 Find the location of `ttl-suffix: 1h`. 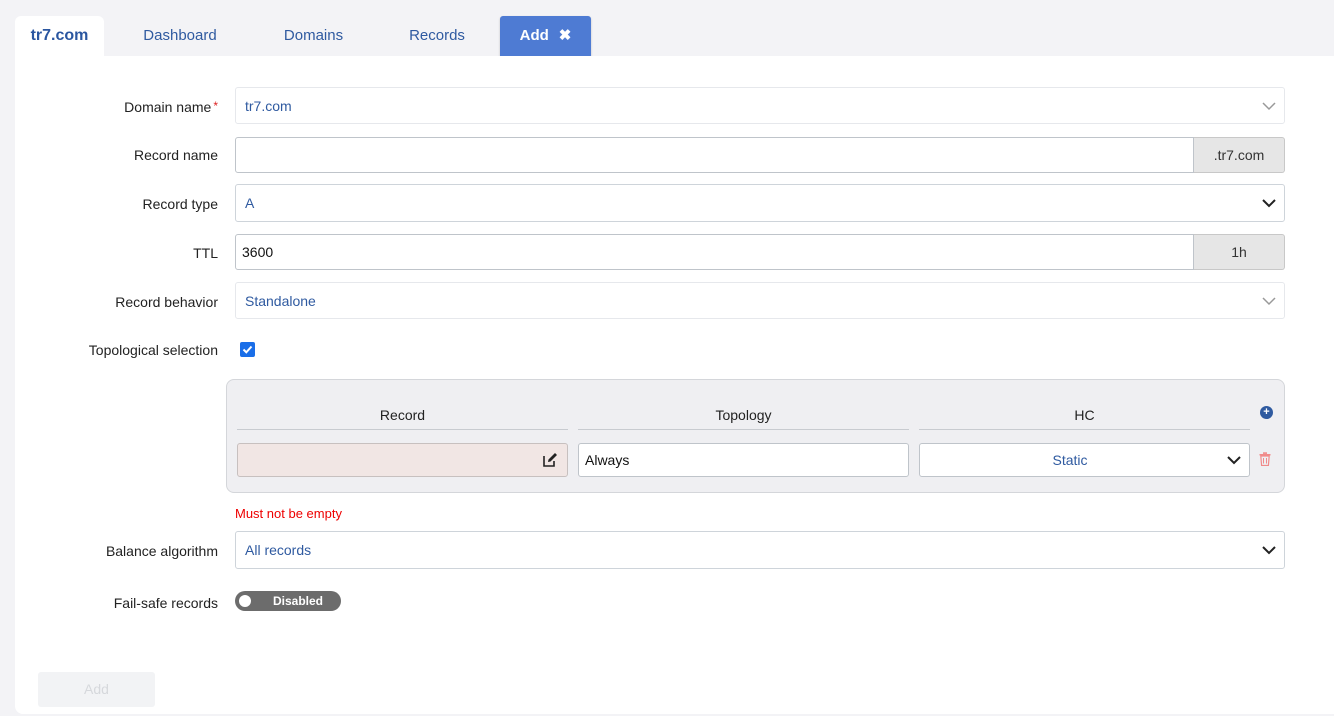

ttl-suffix: 1h is located at coordinates (1239, 252).